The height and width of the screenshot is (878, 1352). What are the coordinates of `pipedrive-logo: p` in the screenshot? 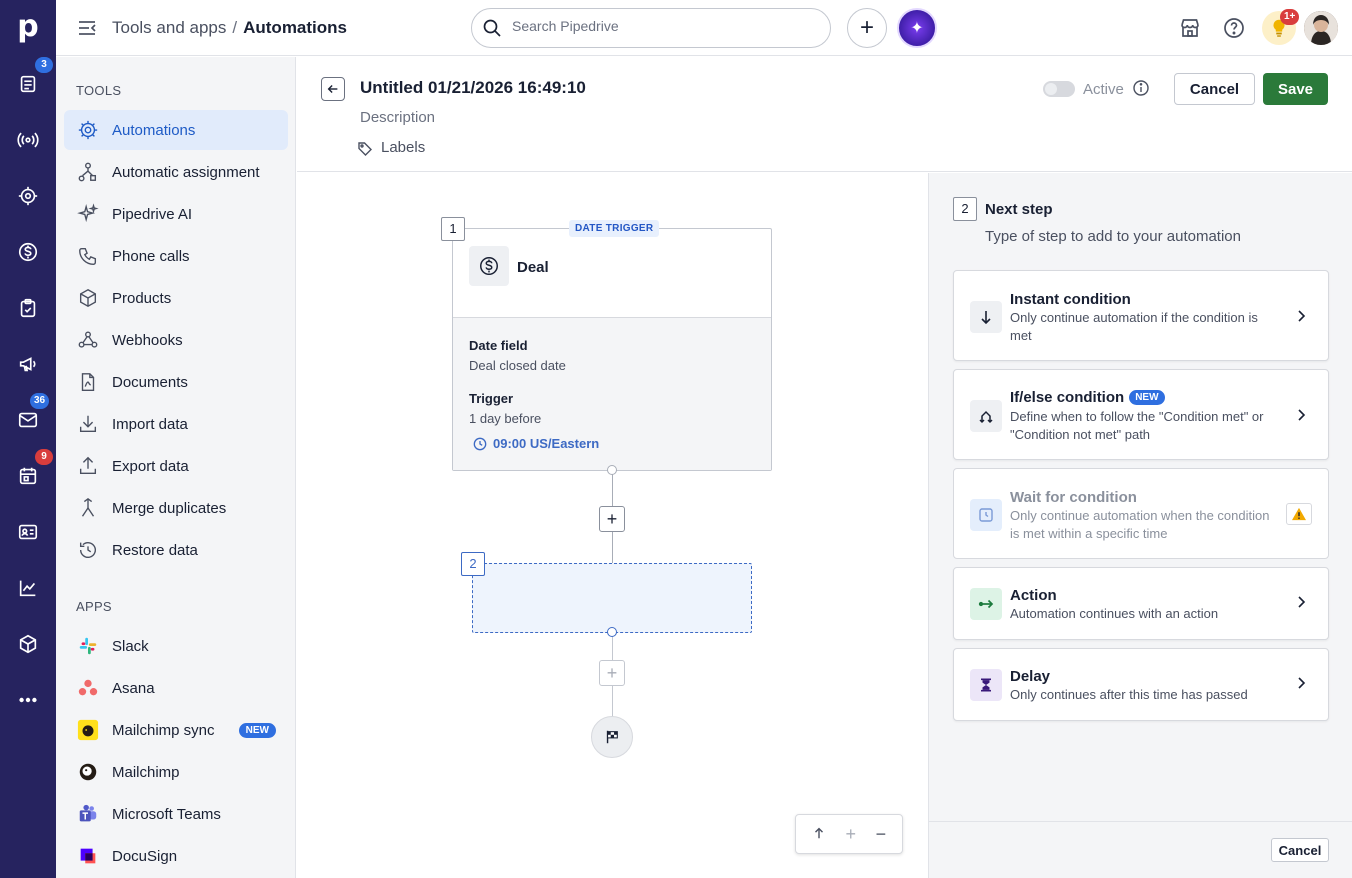 It's located at (28, 27).